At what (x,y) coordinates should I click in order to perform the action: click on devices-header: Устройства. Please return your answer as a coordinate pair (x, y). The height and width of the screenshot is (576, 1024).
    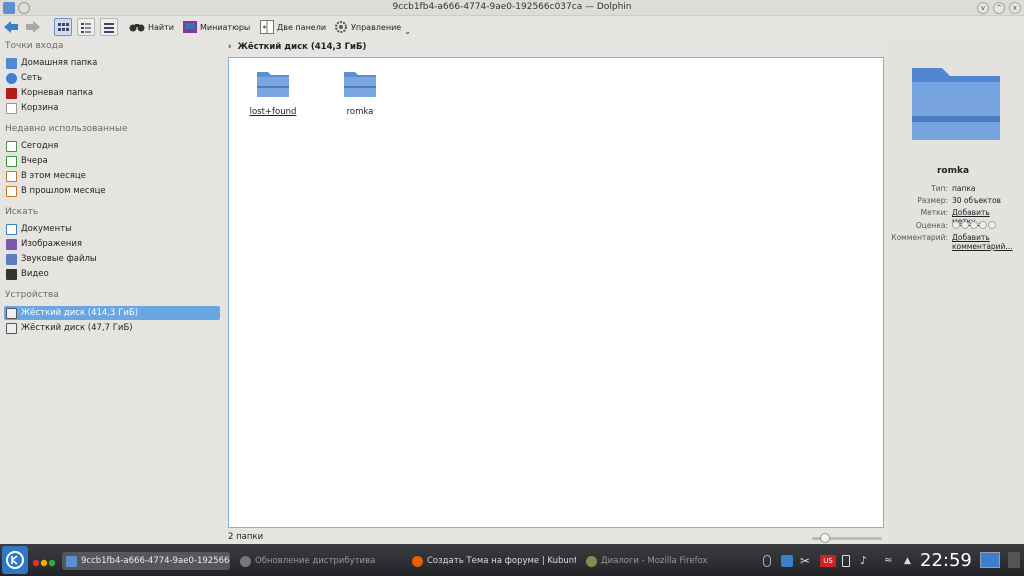
    Looking at the image, I should click on (32, 295).